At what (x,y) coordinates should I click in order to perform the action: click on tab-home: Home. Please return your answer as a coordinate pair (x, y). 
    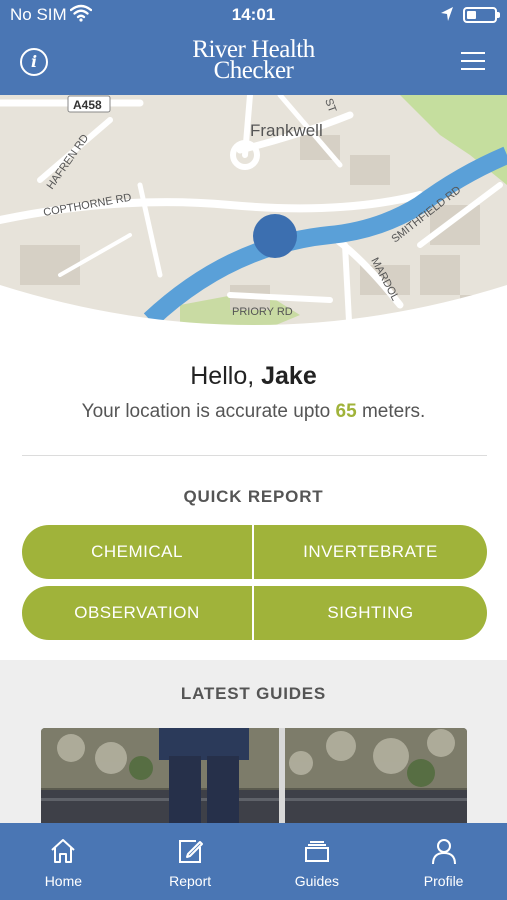
    Looking at the image, I should click on (63, 861).